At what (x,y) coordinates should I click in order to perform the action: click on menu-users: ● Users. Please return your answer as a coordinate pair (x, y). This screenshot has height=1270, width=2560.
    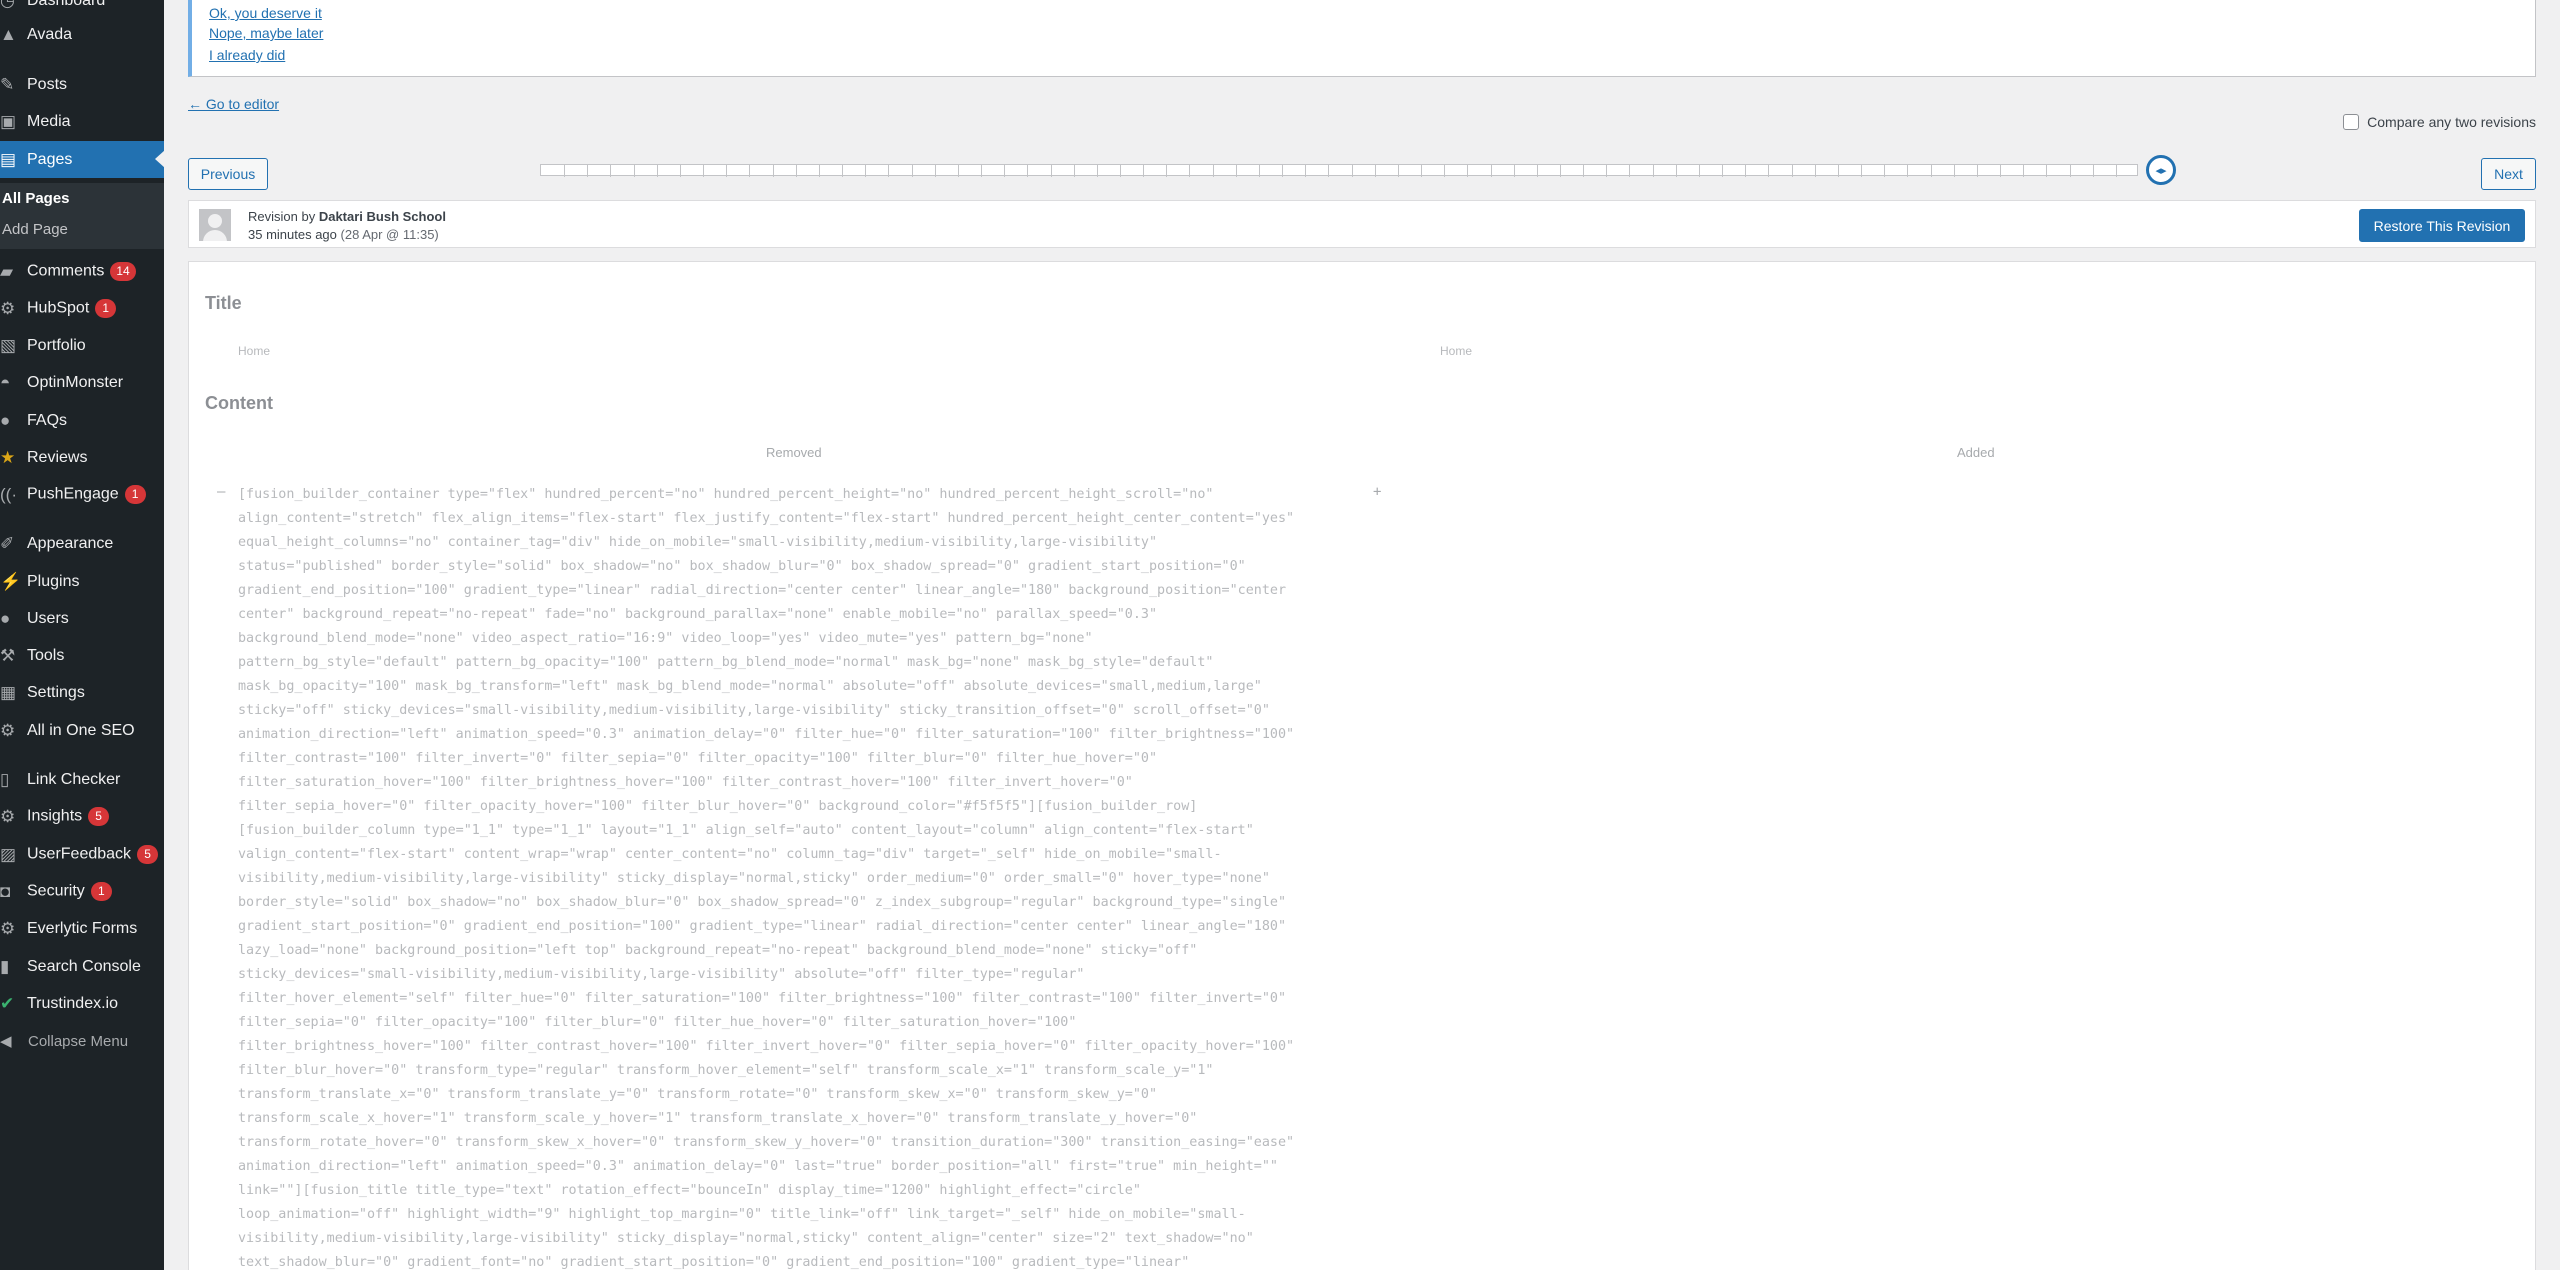
    Looking at the image, I should click on (82, 618).